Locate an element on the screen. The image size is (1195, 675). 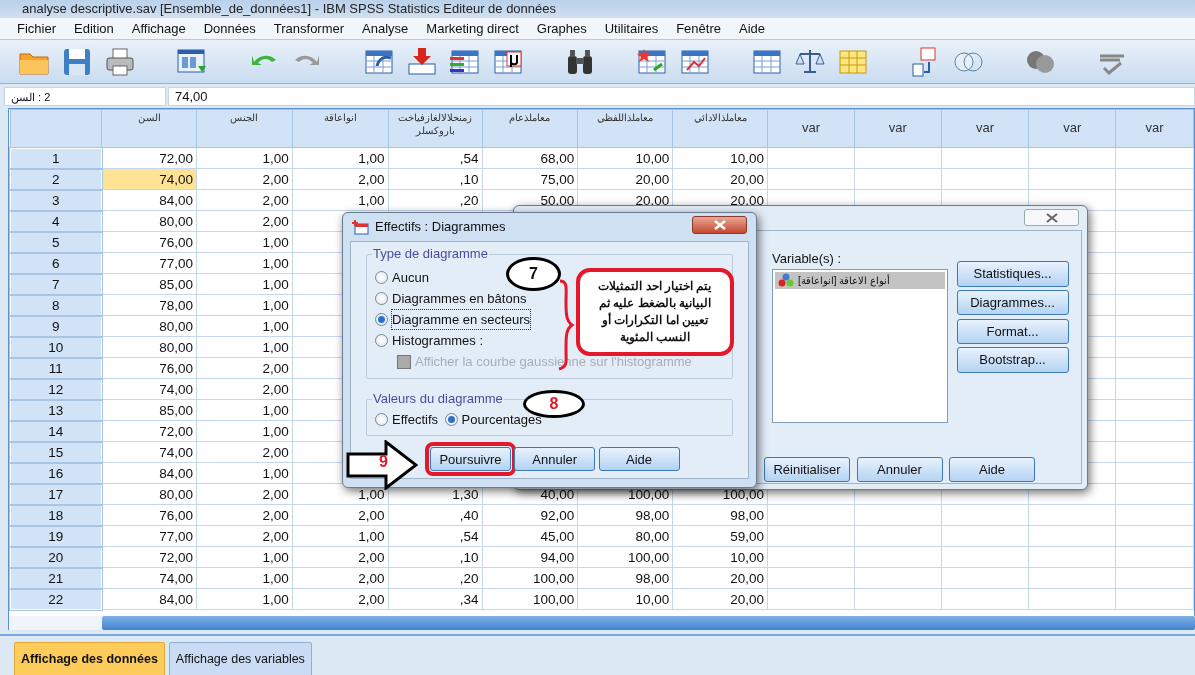
radio-label: Diagrammes en bâtons is located at coordinates (459, 298).